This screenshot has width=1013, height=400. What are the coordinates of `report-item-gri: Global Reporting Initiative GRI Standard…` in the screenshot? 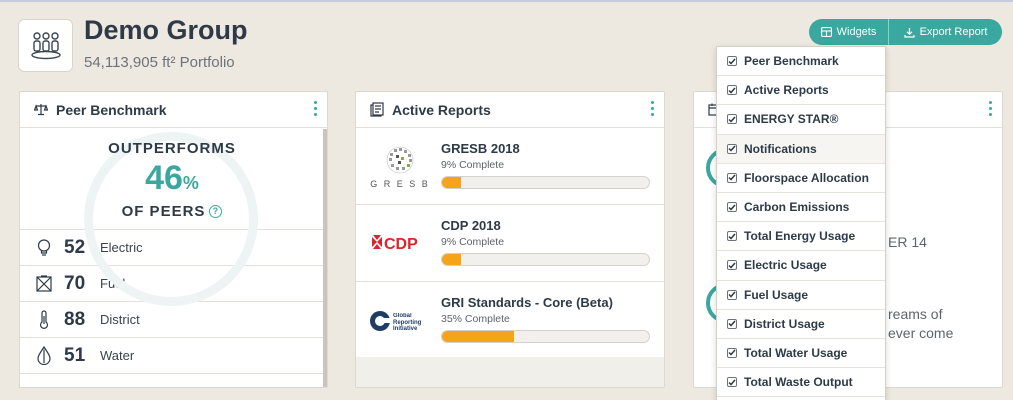 It's located at (510, 320).